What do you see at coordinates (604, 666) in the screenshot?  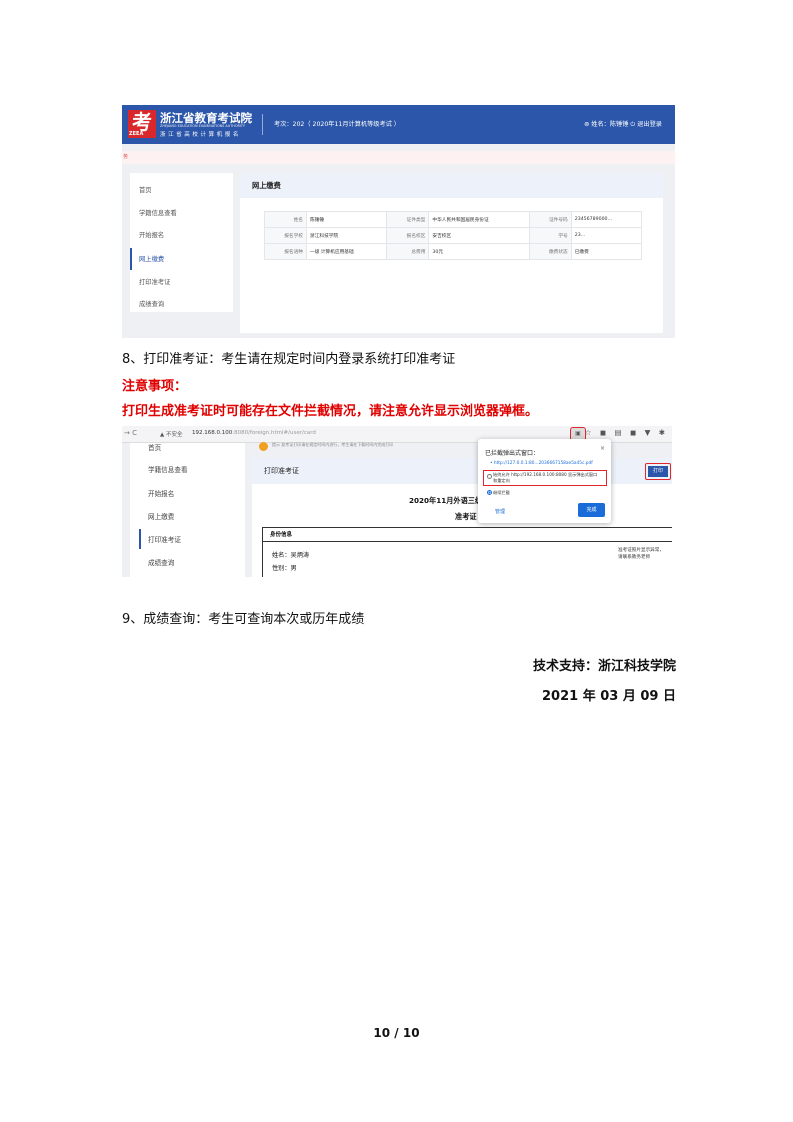 I see `tech-support: 技术支持：浙江科技学院` at bounding box center [604, 666].